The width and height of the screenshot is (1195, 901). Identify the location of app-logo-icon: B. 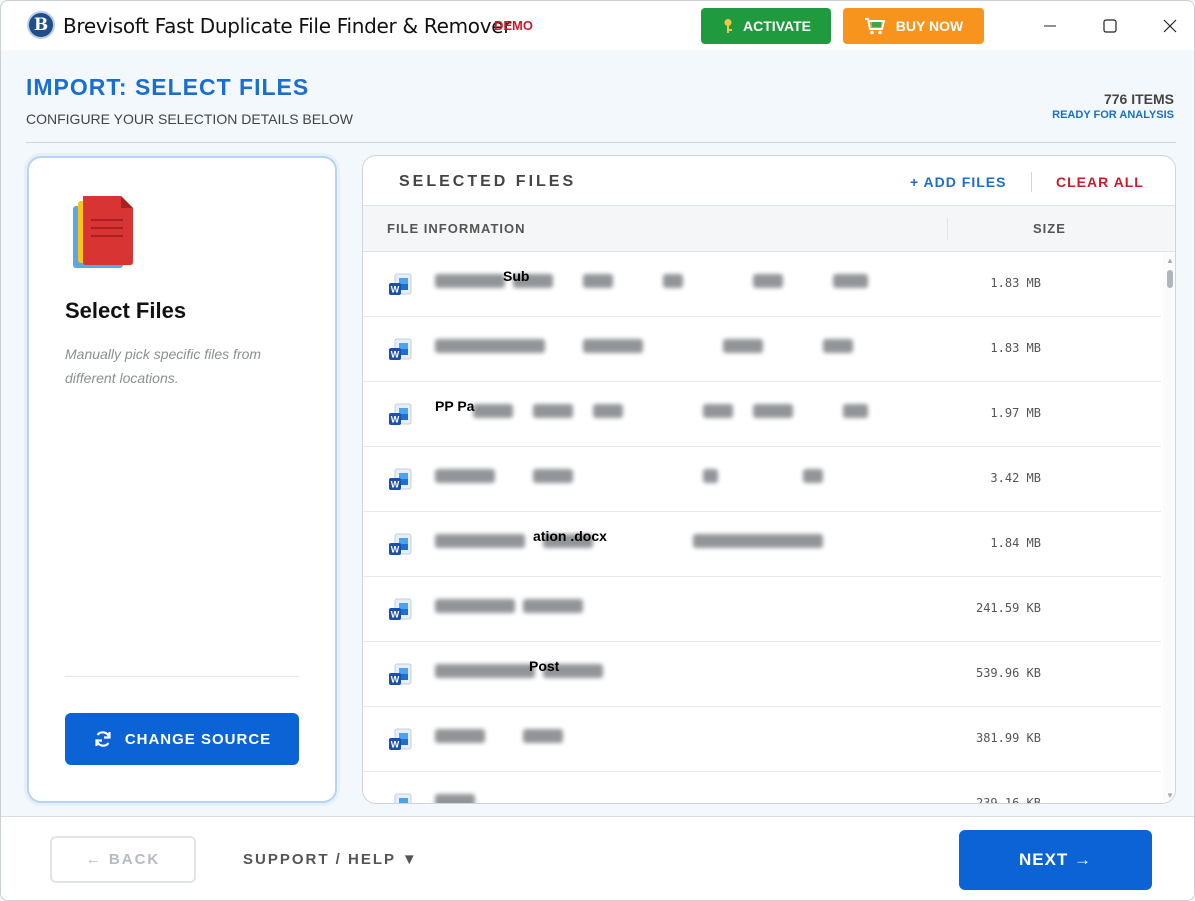
(41, 25).